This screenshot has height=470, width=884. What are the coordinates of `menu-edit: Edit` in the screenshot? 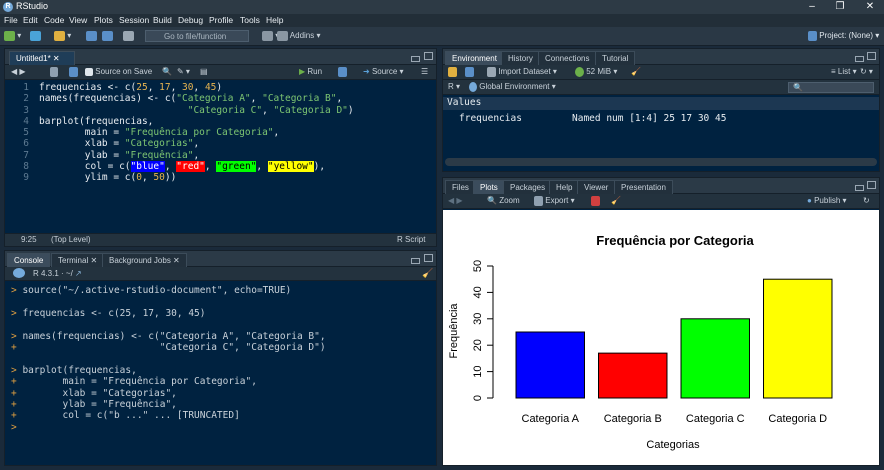 It's located at (30, 20).